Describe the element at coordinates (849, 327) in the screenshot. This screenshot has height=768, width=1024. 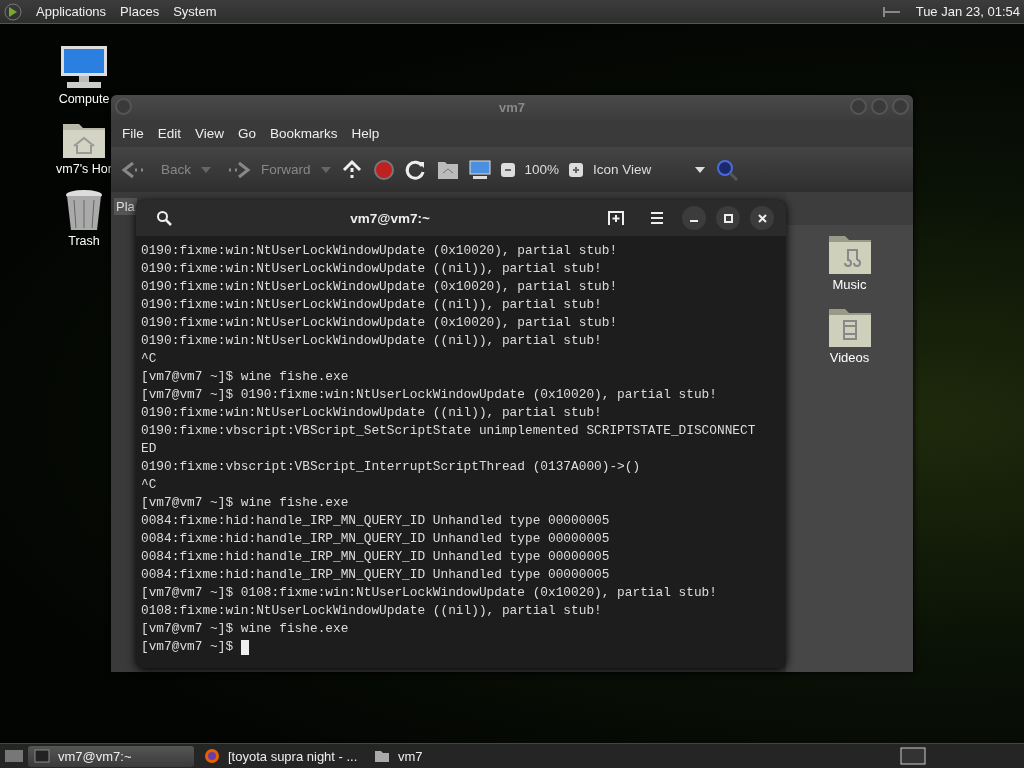
I see `video-folder-icon` at that location.